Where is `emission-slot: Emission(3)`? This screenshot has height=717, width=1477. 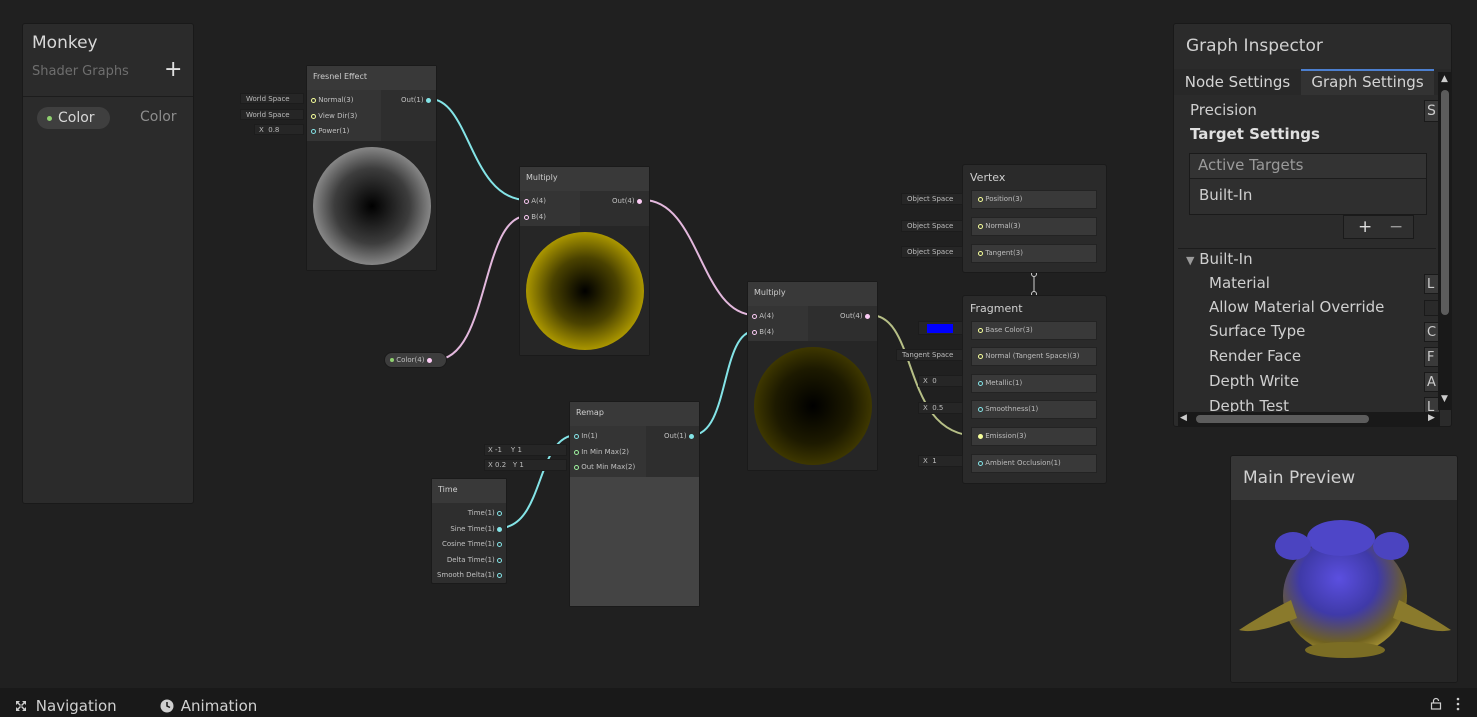 emission-slot: Emission(3) is located at coordinates (1034, 436).